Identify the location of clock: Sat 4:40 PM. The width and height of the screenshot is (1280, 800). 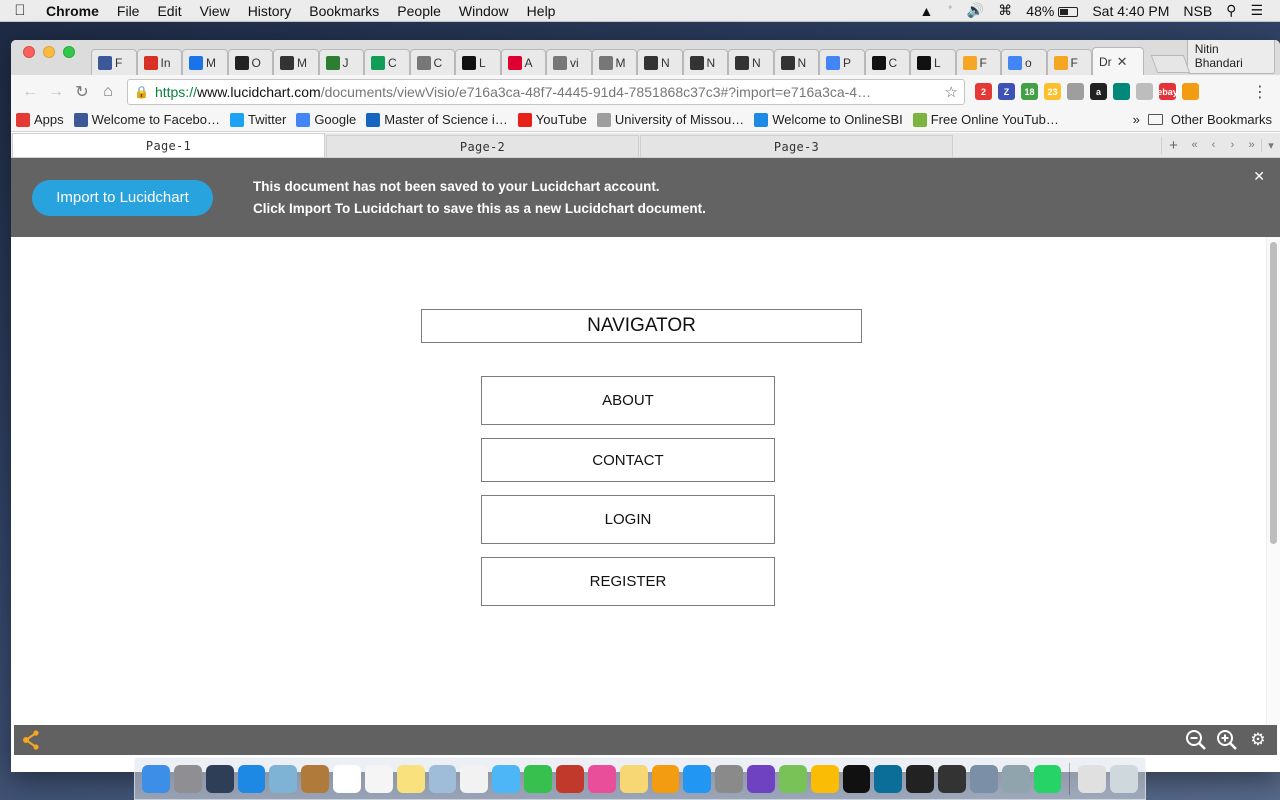
(1130, 11).